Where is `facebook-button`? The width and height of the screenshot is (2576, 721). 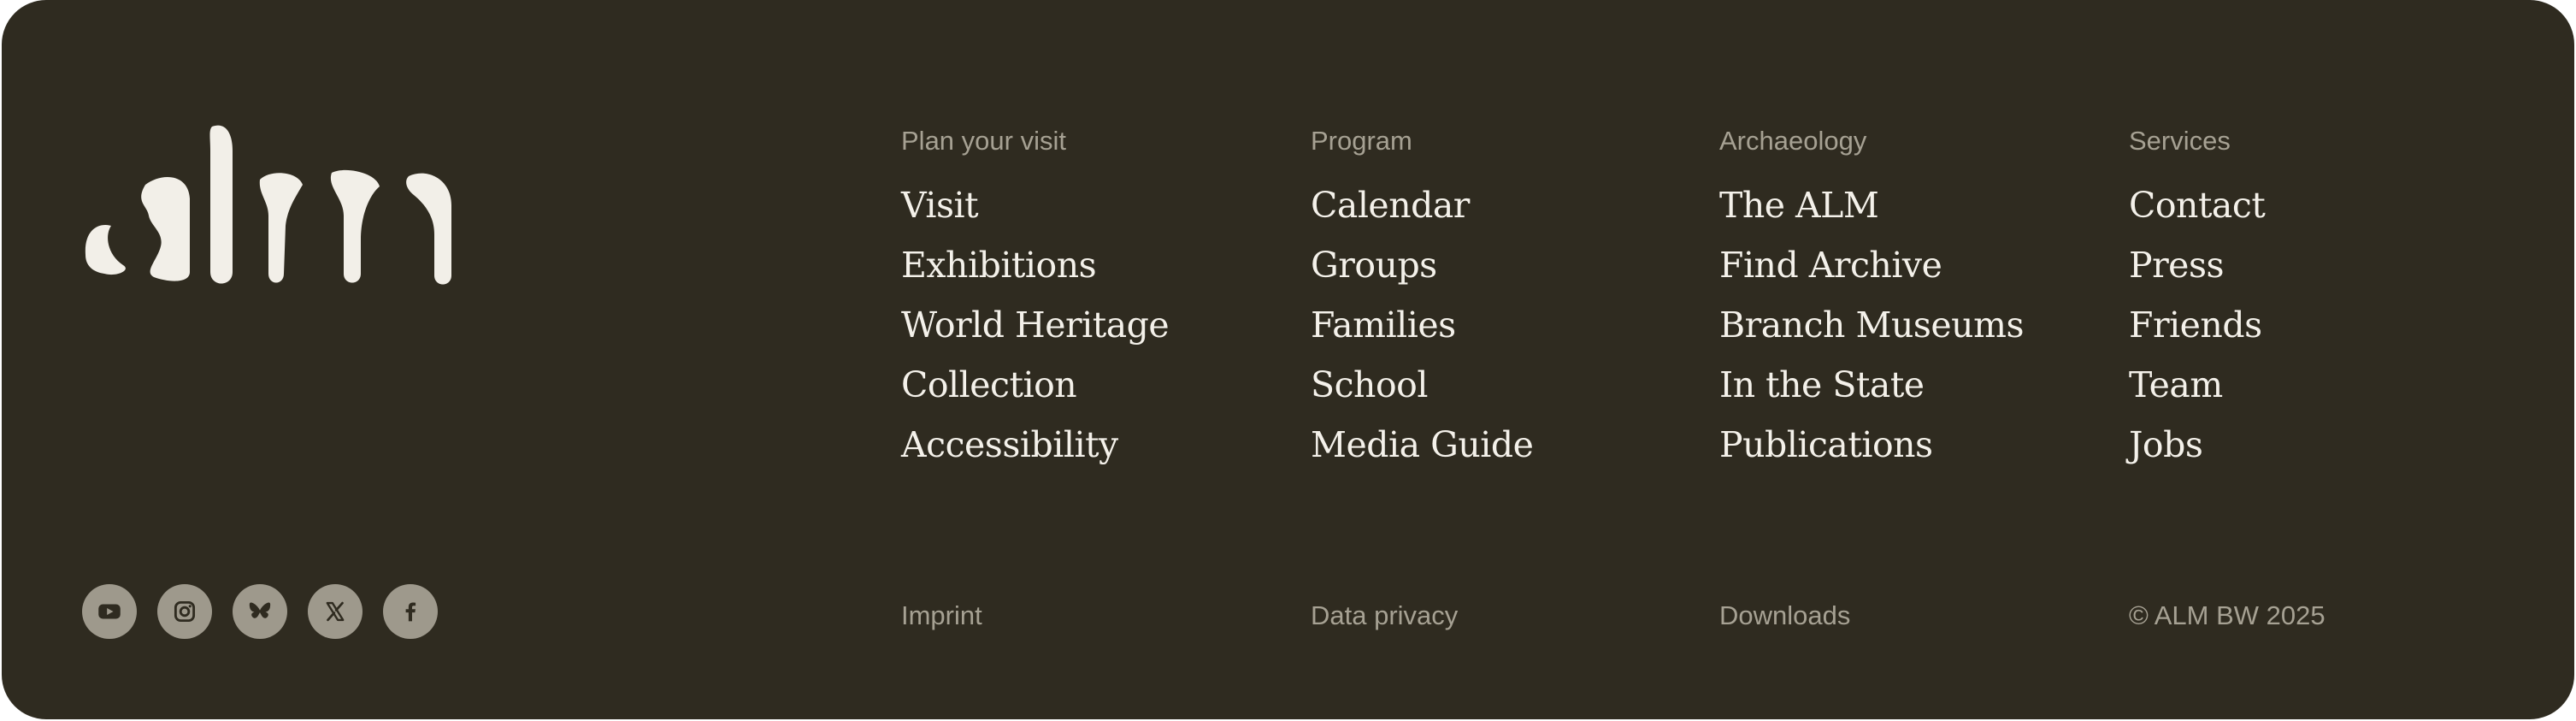
facebook-button is located at coordinates (410, 611).